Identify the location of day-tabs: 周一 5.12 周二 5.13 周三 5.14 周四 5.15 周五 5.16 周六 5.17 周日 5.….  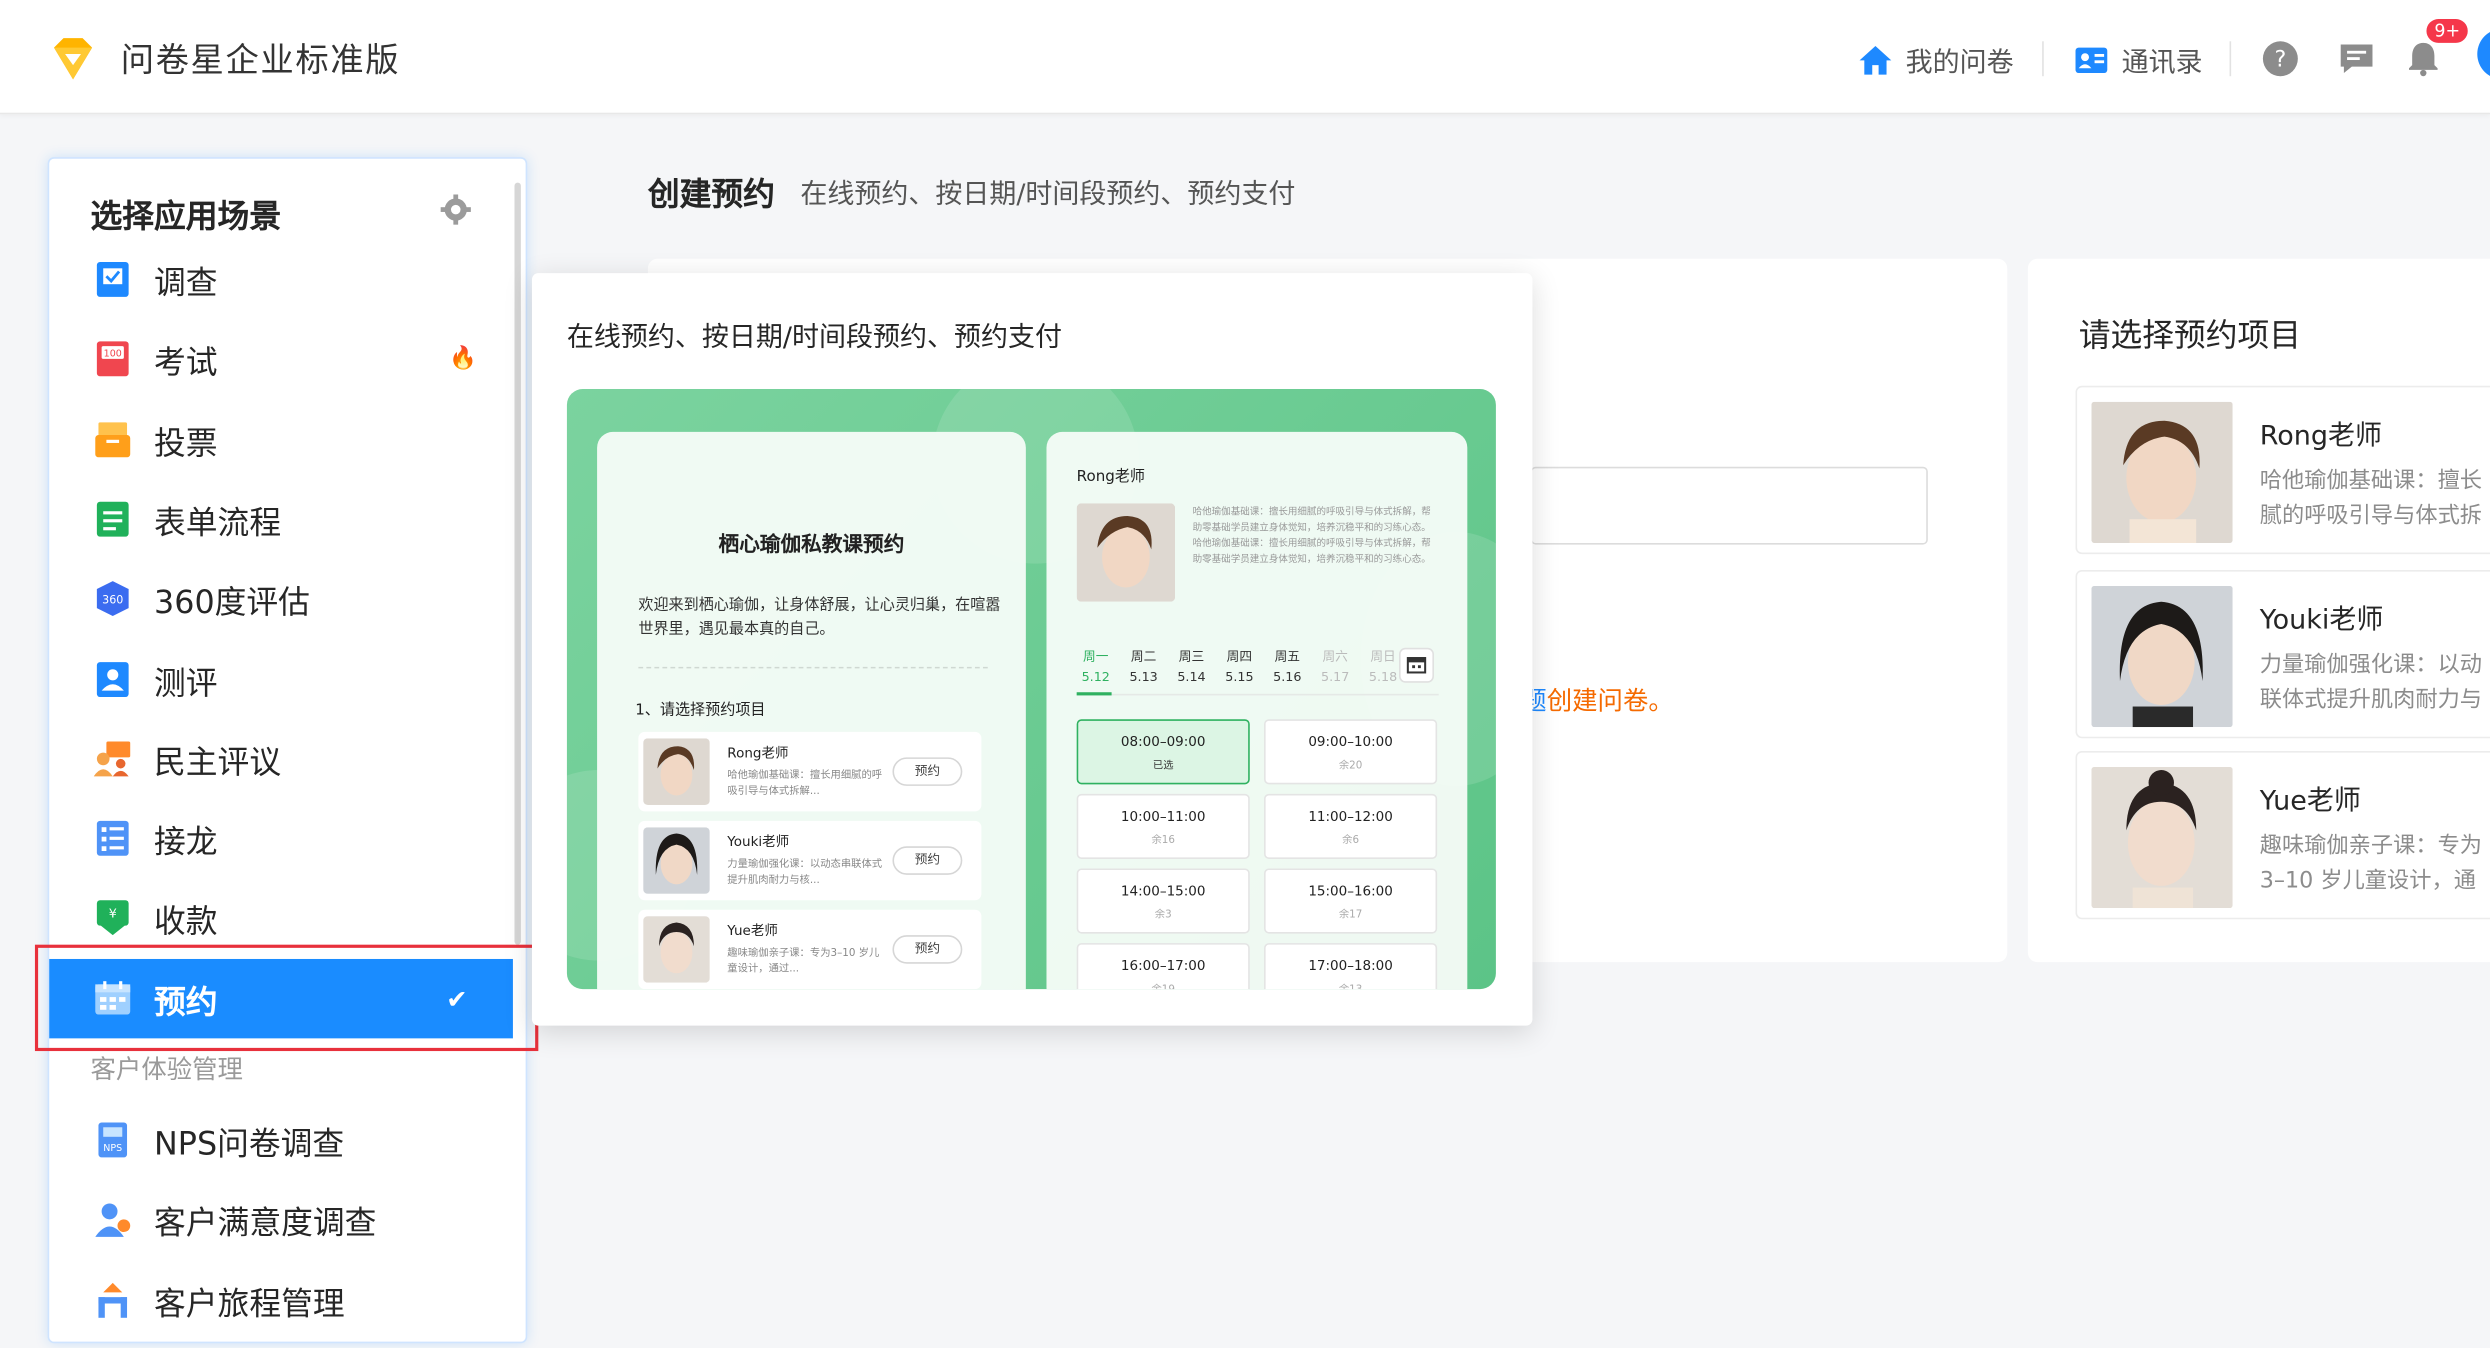
(1240, 666).